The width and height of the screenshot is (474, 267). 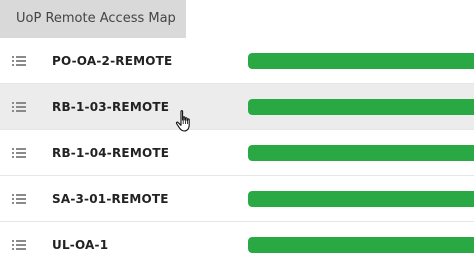 I want to click on row-label: RB-1-03-REMOTE, so click(x=111, y=107).